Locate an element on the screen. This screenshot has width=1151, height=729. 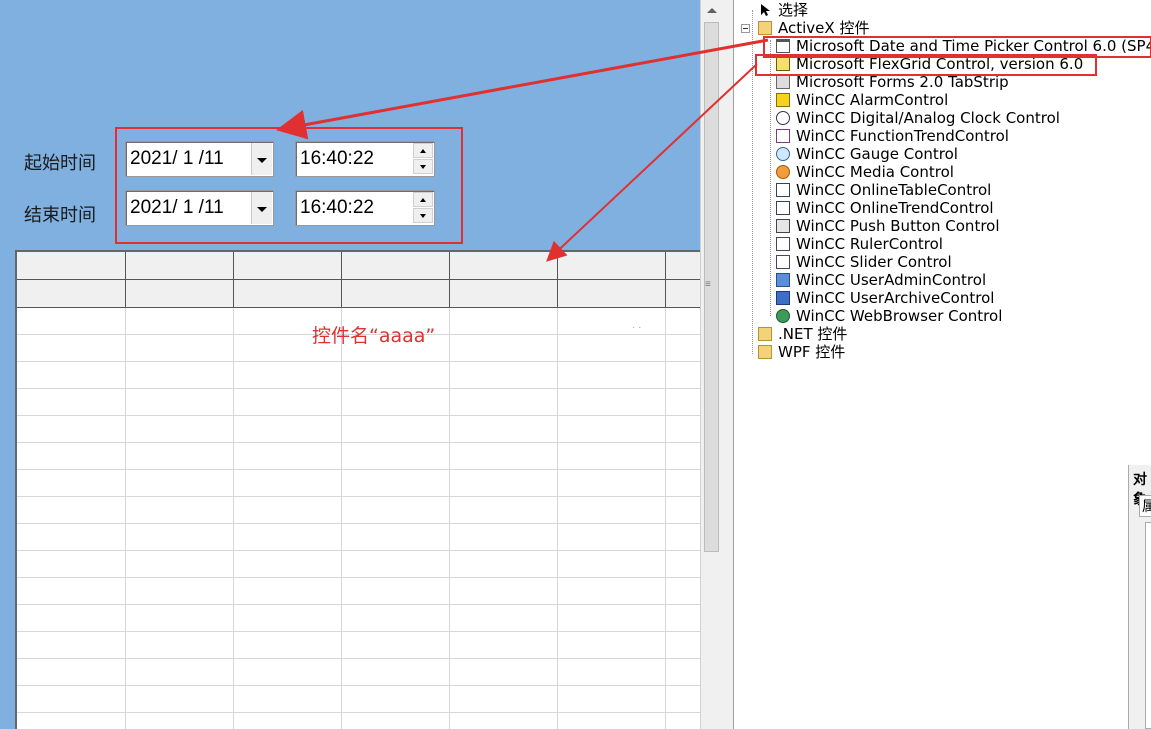
arrow-to-grid is located at coordinates (652, 162).